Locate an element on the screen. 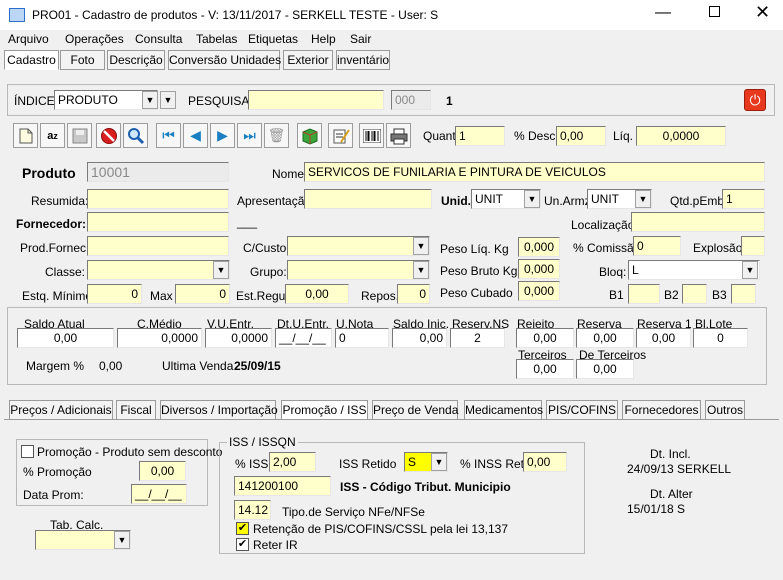 Image resolution: width=783 pixels, height=580 pixels. spellcheck-icon: az is located at coordinates (52, 135).